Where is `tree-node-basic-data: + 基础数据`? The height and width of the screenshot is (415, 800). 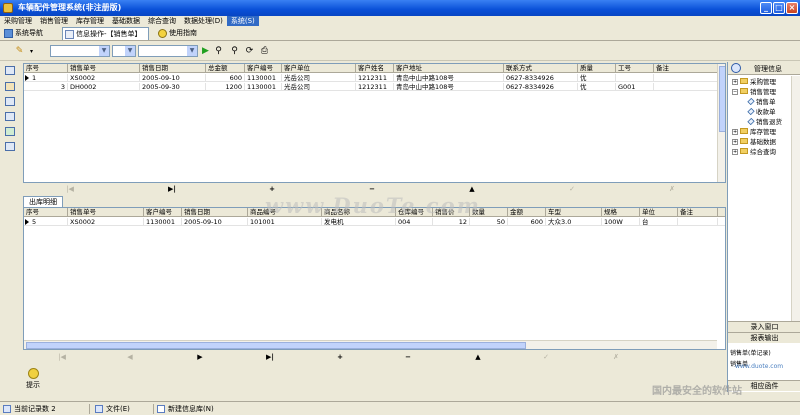 tree-node-basic-data: + 基础数据 is located at coordinates (754, 142).